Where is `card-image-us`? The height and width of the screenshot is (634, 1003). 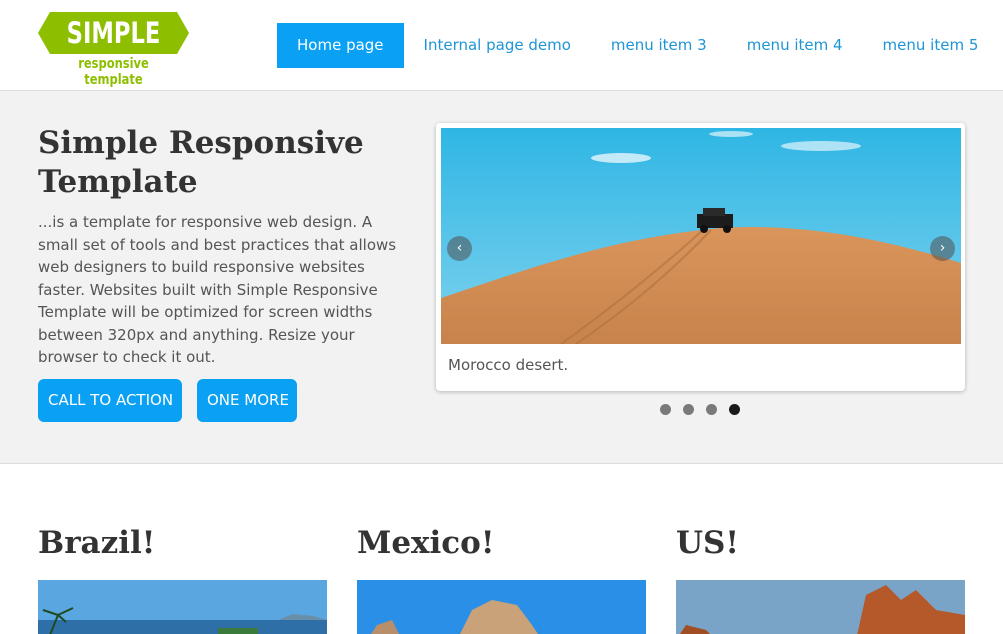 card-image-us is located at coordinates (820, 607).